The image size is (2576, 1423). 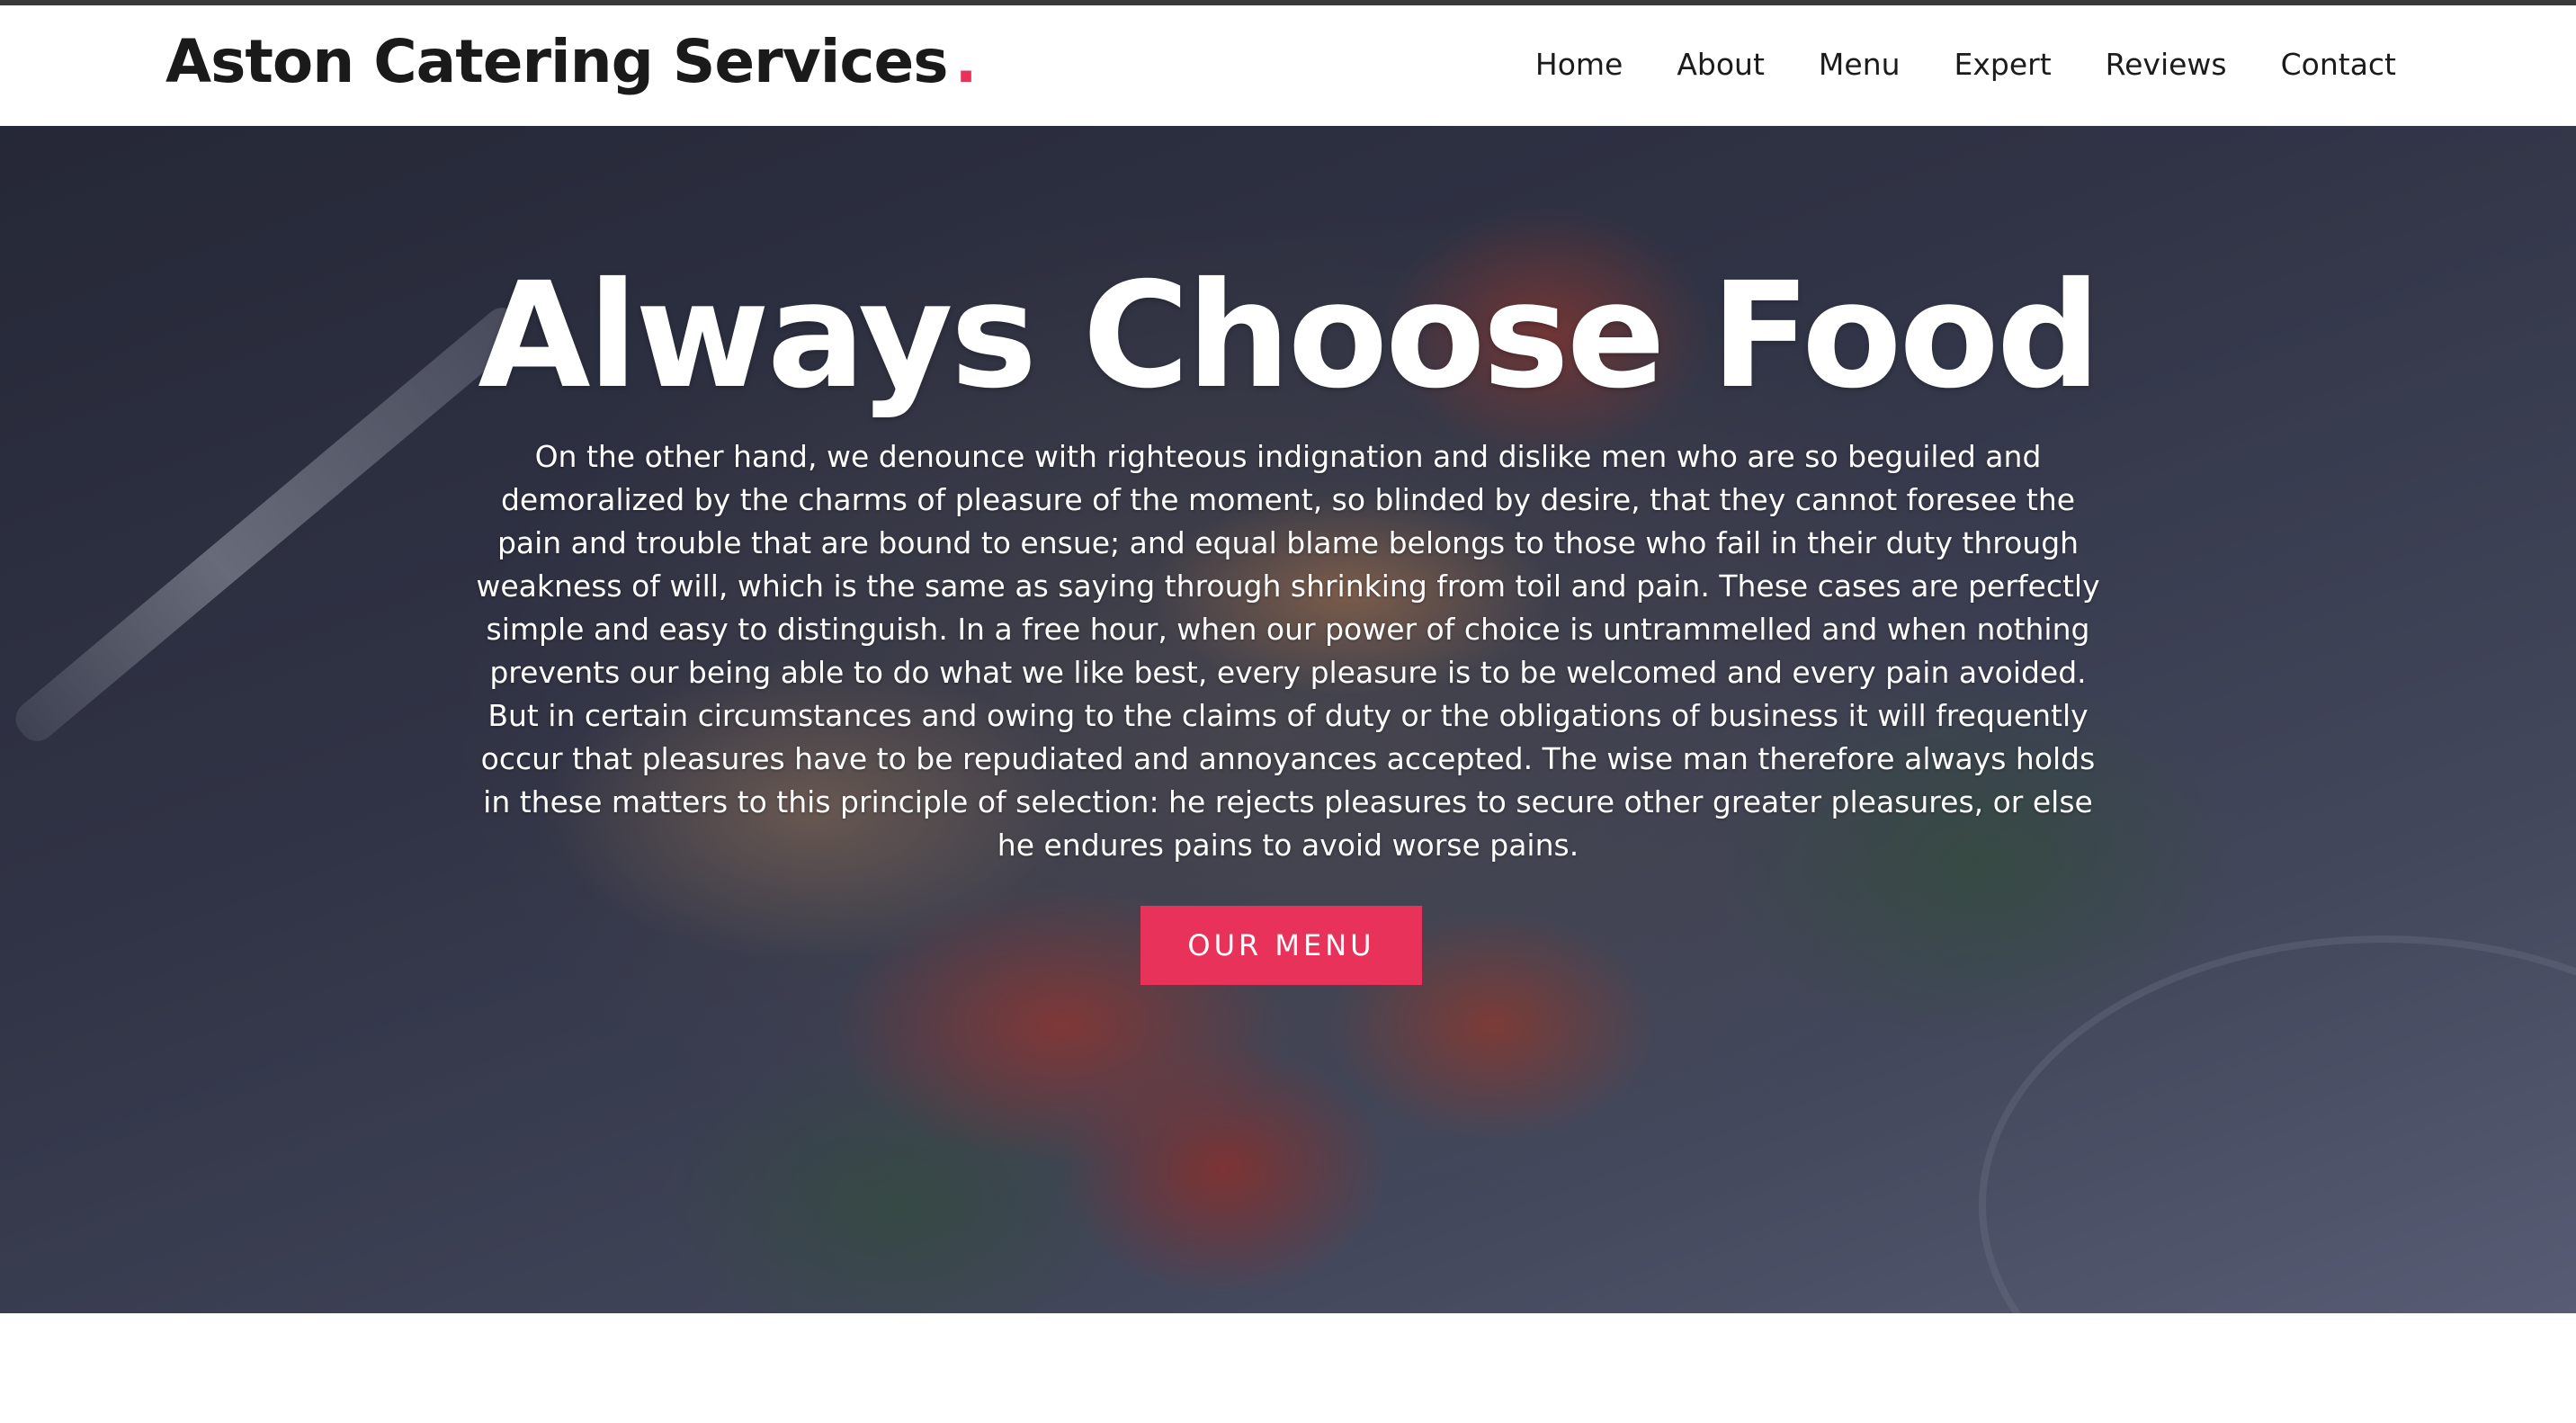 I want to click on brand-logo: Aston Catering Services., so click(x=571, y=62).